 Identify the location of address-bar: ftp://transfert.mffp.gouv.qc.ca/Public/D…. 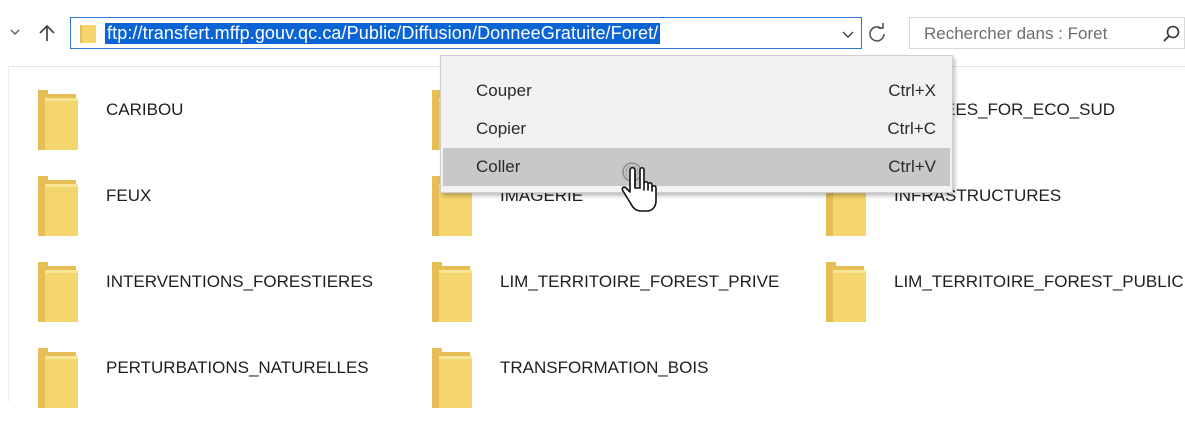
(466, 33).